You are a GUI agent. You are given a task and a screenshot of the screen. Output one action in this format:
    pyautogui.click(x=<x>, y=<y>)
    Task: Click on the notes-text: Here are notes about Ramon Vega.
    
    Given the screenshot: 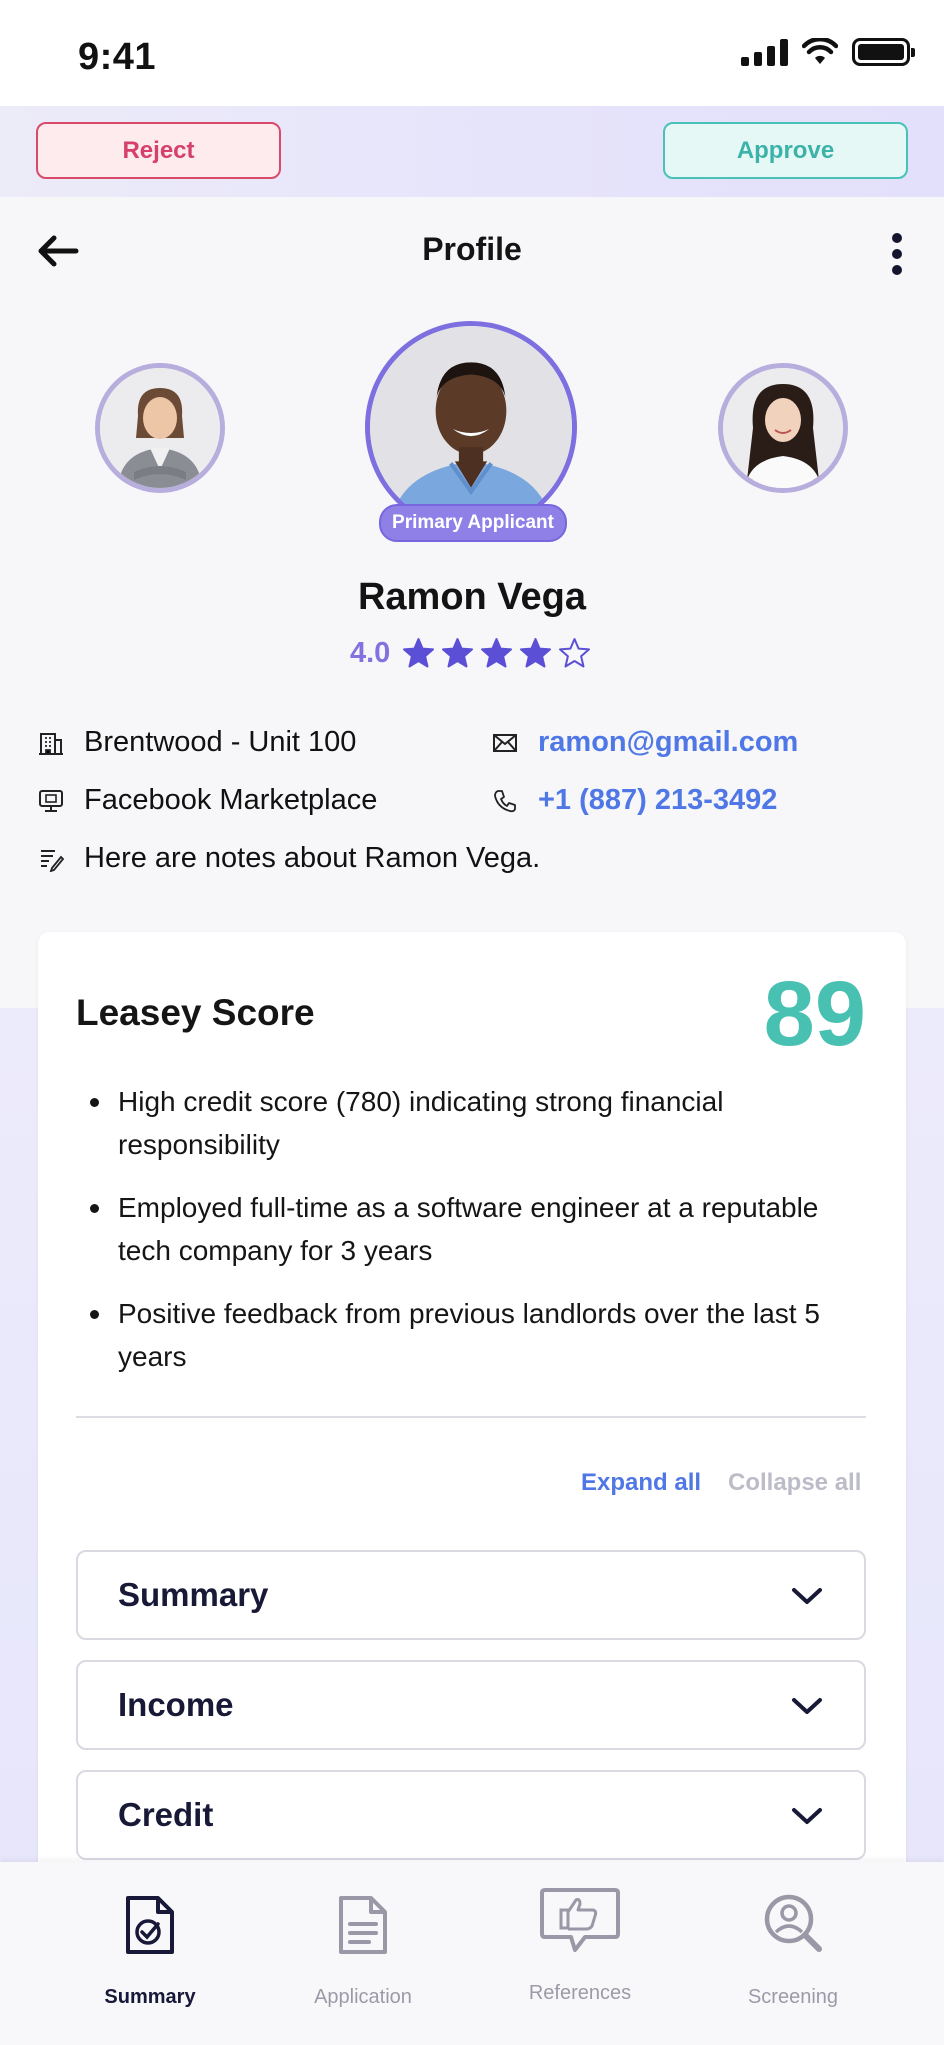 What is the action you would take?
    pyautogui.click(x=312, y=858)
    